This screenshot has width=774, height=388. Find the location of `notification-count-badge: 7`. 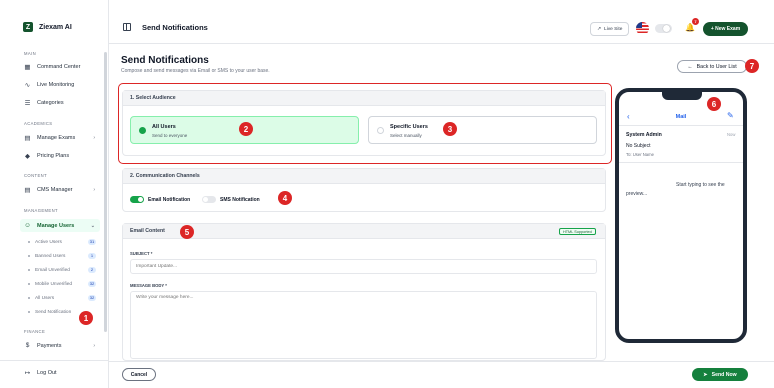

notification-count-badge: 7 is located at coordinates (695, 21).